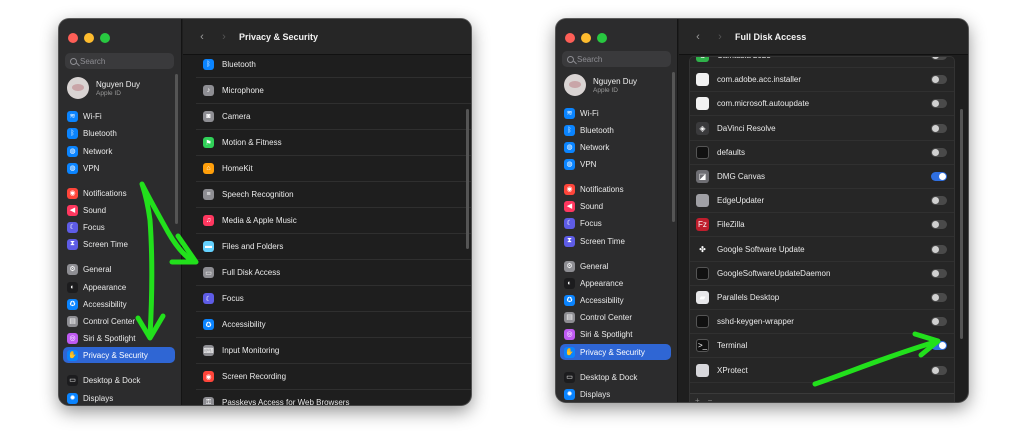 Image resolution: width=1024 pixels, height=433 pixels. What do you see at coordinates (875, 363) in the screenshot?
I see `annotation-arrow-stroke` at bounding box center [875, 363].